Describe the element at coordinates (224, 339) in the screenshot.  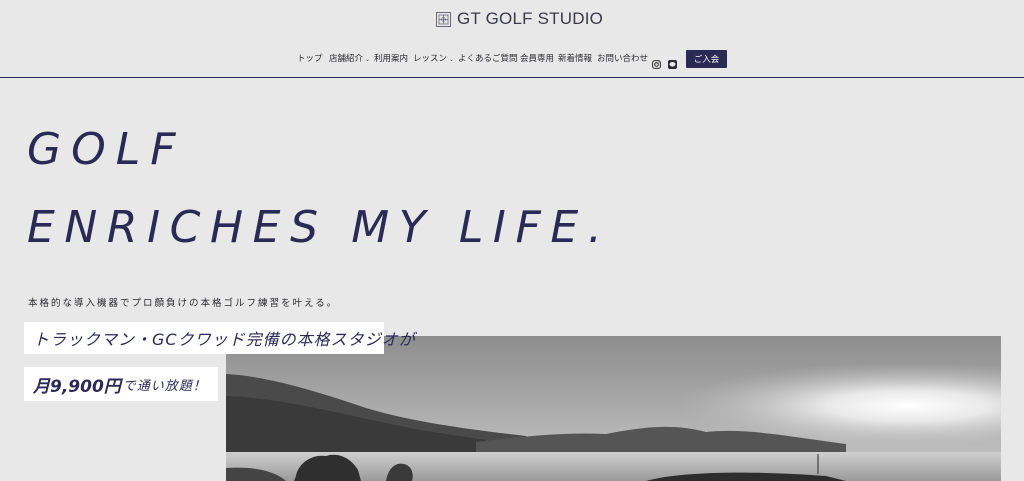
I see `hero-caption-studio-text: トラックマン・GCクワッド完備の本格スタジオが` at that location.